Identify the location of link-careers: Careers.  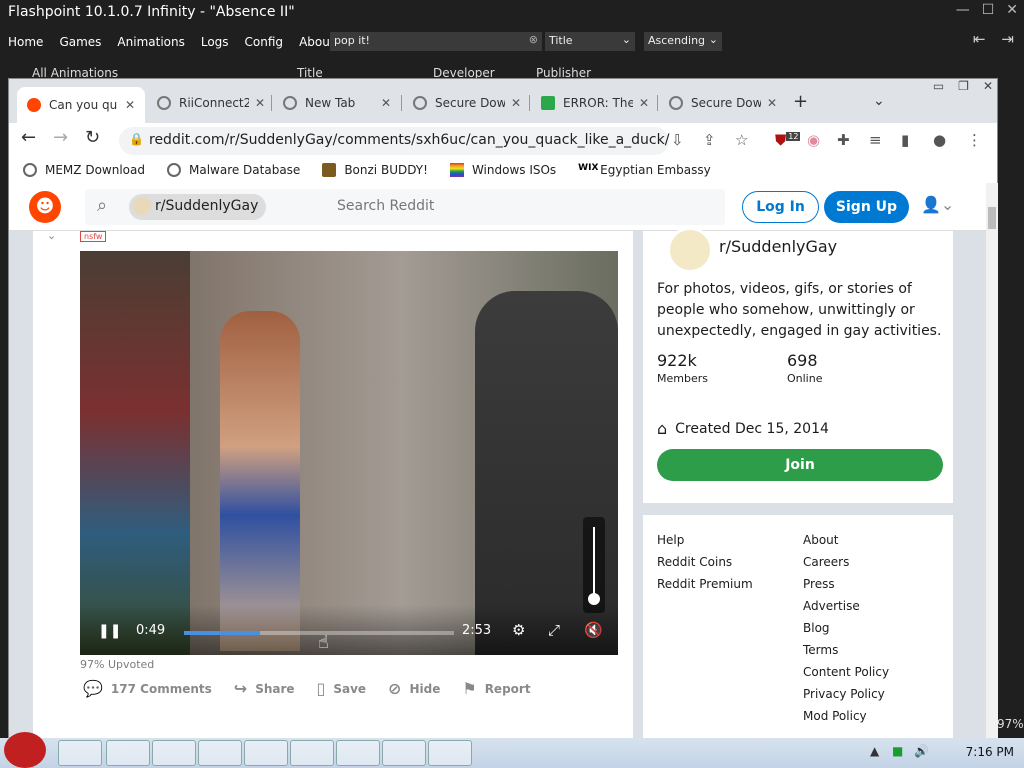
(846, 562).